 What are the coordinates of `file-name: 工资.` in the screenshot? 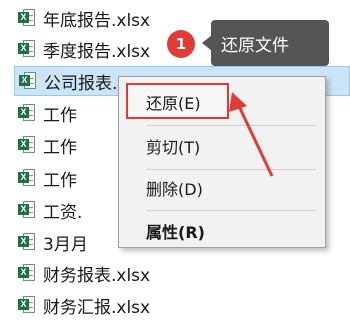 It's located at (63, 212).